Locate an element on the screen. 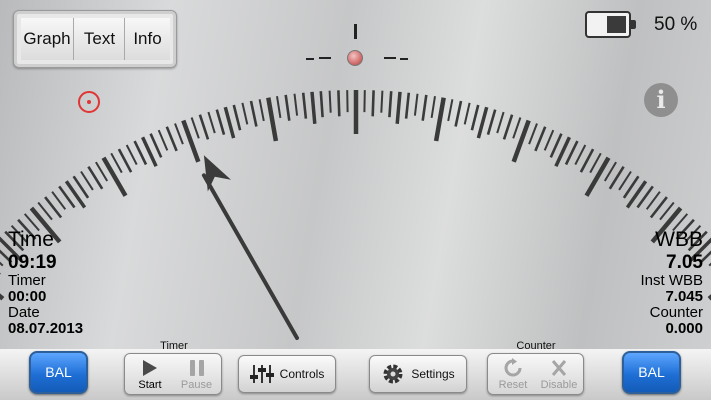  date-label: Date is located at coordinates (24, 312).